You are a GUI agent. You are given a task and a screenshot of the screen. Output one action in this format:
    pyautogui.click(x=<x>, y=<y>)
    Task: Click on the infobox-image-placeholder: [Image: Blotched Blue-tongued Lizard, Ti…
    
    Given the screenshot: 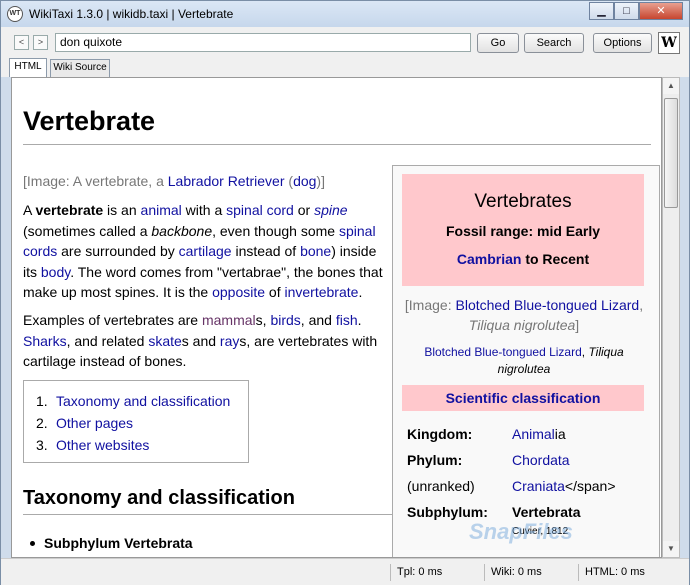 What is the action you would take?
    pyautogui.click(x=524, y=315)
    